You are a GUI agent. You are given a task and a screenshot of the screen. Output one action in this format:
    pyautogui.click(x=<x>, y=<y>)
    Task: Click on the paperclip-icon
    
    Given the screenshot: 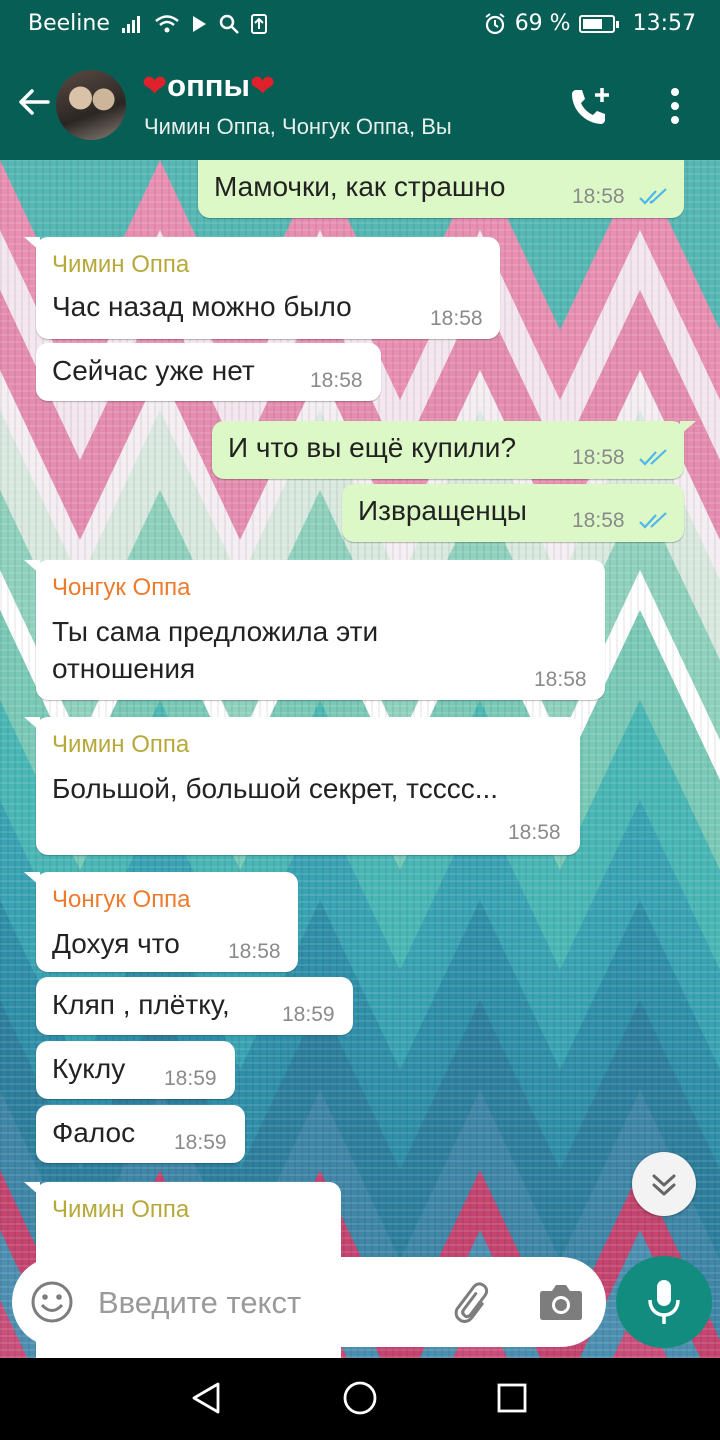 What is the action you would take?
    pyautogui.click(x=471, y=1302)
    